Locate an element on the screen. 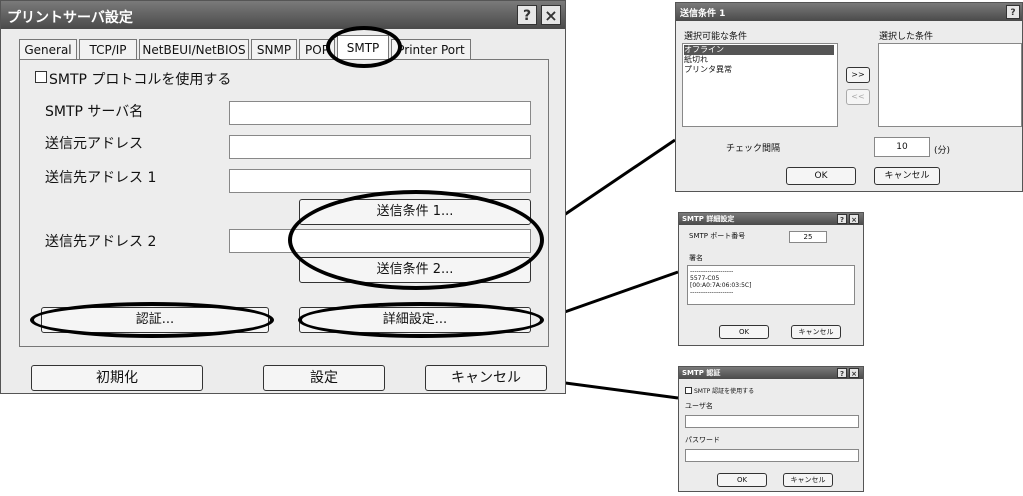  use-auth-checkbox is located at coordinates (688, 390).